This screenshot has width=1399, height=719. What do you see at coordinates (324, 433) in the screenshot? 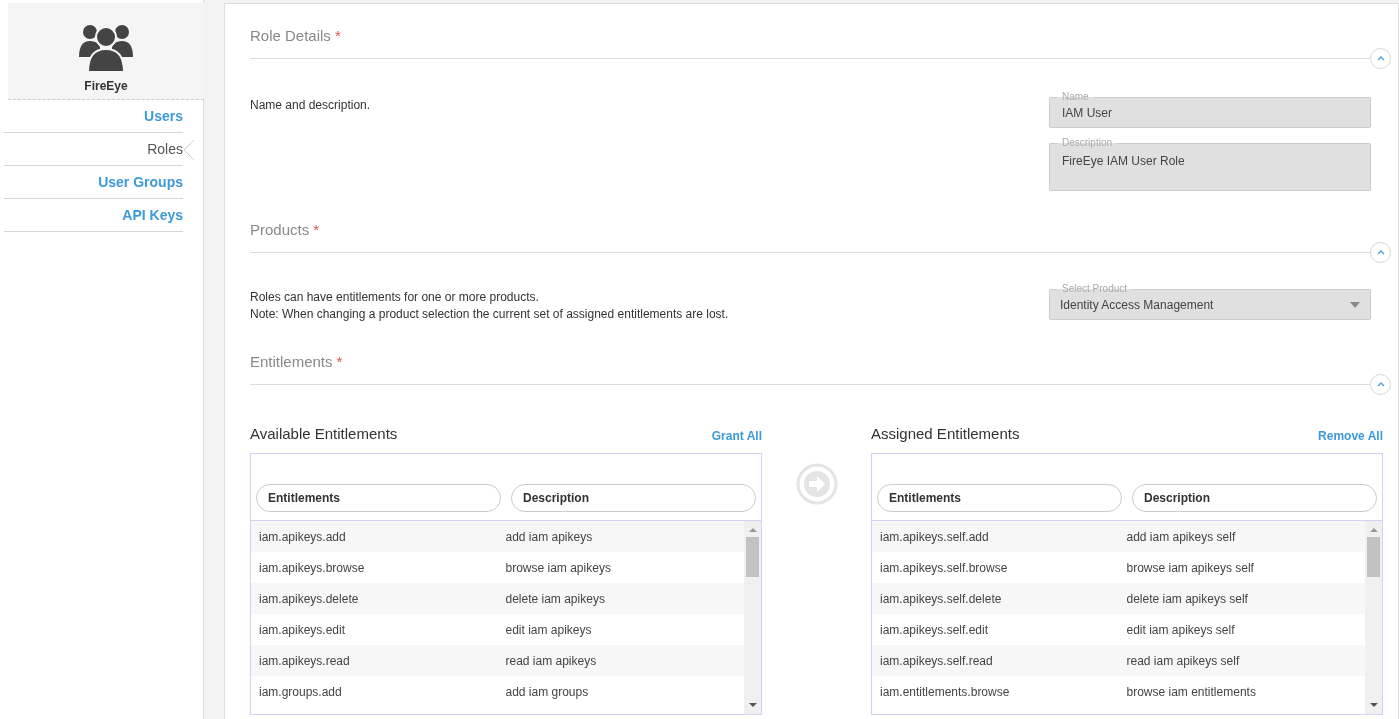
I see `list-title: Available Entitlements` at bounding box center [324, 433].